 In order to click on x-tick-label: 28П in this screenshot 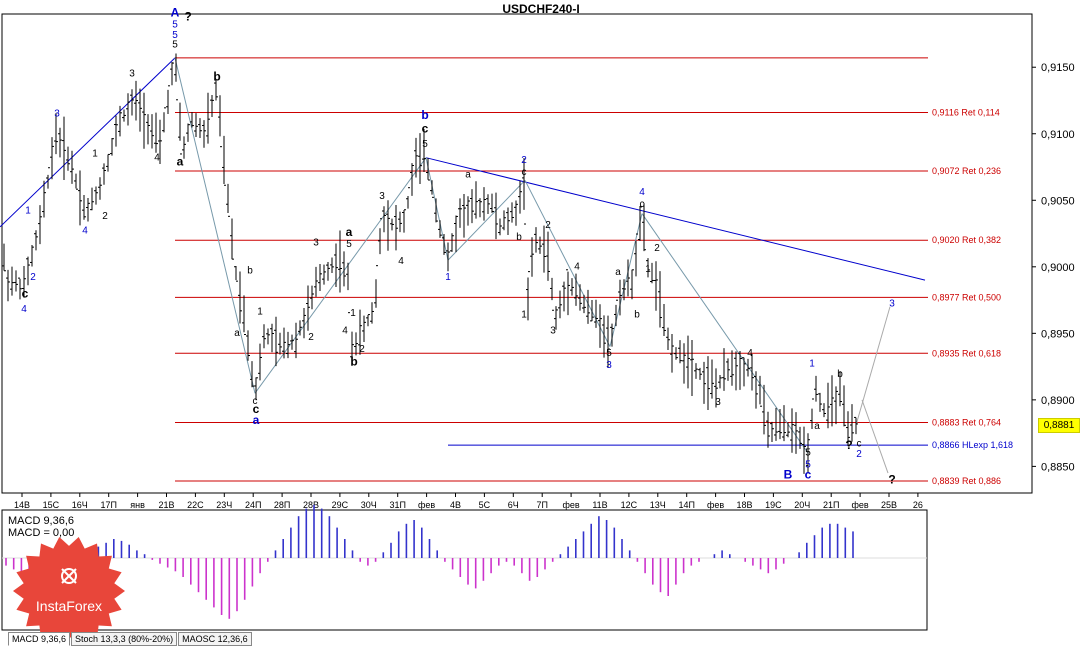, I will do `click(282, 505)`.